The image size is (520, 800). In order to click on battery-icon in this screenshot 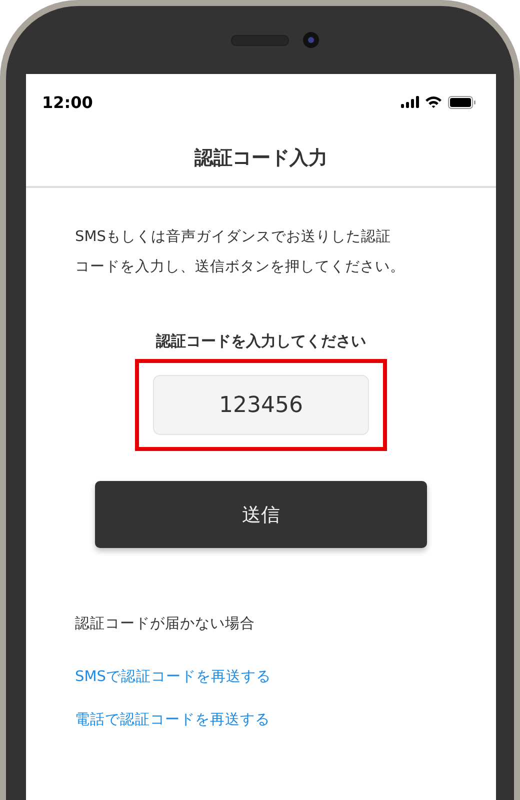, I will do `click(462, 102)`.